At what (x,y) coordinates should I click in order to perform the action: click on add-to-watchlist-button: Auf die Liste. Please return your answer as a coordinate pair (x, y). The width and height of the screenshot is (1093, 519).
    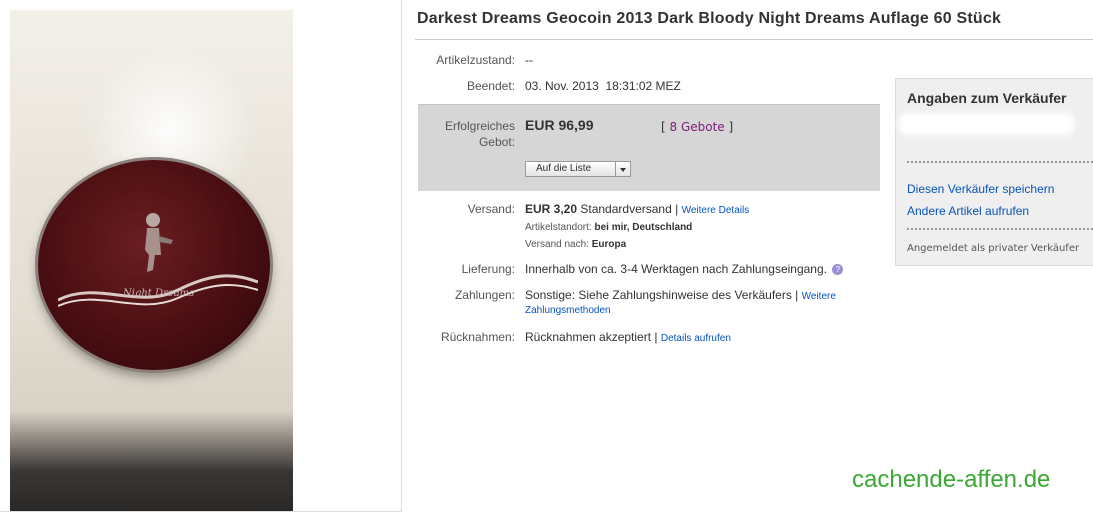
    Looking at the image, I should click on (578, 169).